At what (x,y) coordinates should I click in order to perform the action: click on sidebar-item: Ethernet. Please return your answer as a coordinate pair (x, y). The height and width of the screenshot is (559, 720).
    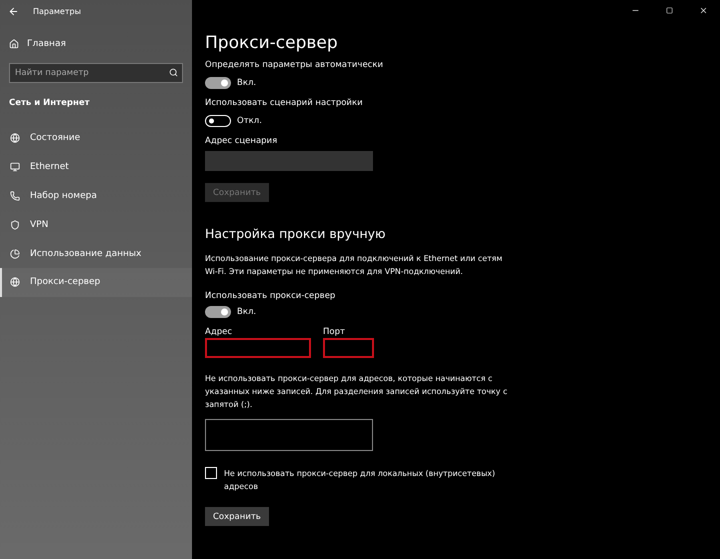
    Looking at the image, I should click on (96, 167).